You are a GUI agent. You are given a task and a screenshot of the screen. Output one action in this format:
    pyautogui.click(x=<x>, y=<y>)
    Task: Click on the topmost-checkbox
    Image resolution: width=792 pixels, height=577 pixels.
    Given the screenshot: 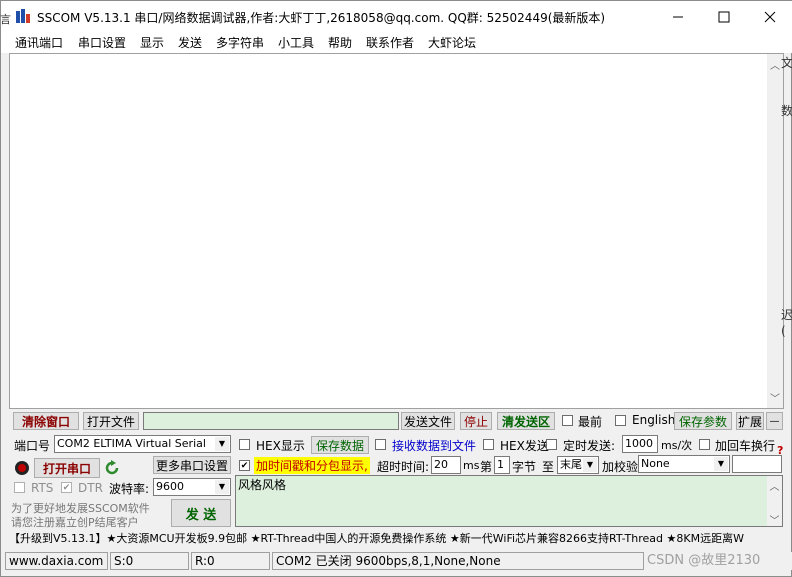 What is the action you would take?
    pyautogui.click(x=567, y=420)
    